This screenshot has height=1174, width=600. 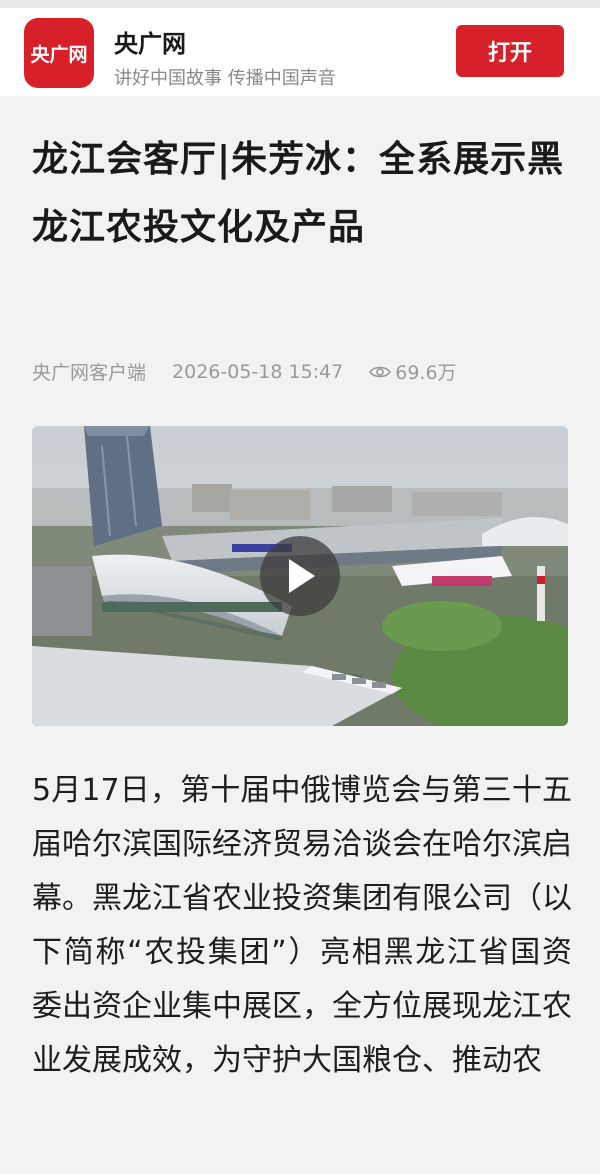 I want to click on app-logo: 央广网, so click(x=59, y=53).